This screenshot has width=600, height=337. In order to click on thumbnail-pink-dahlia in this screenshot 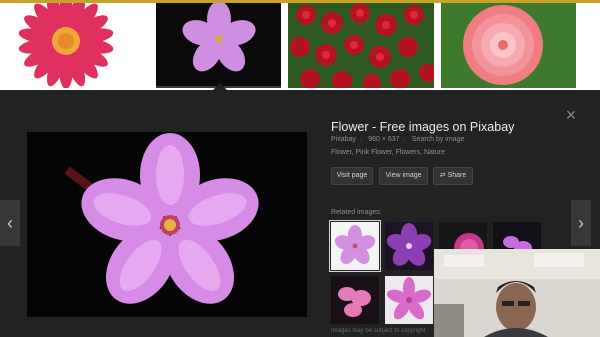, I will do `click(508, 45)`.